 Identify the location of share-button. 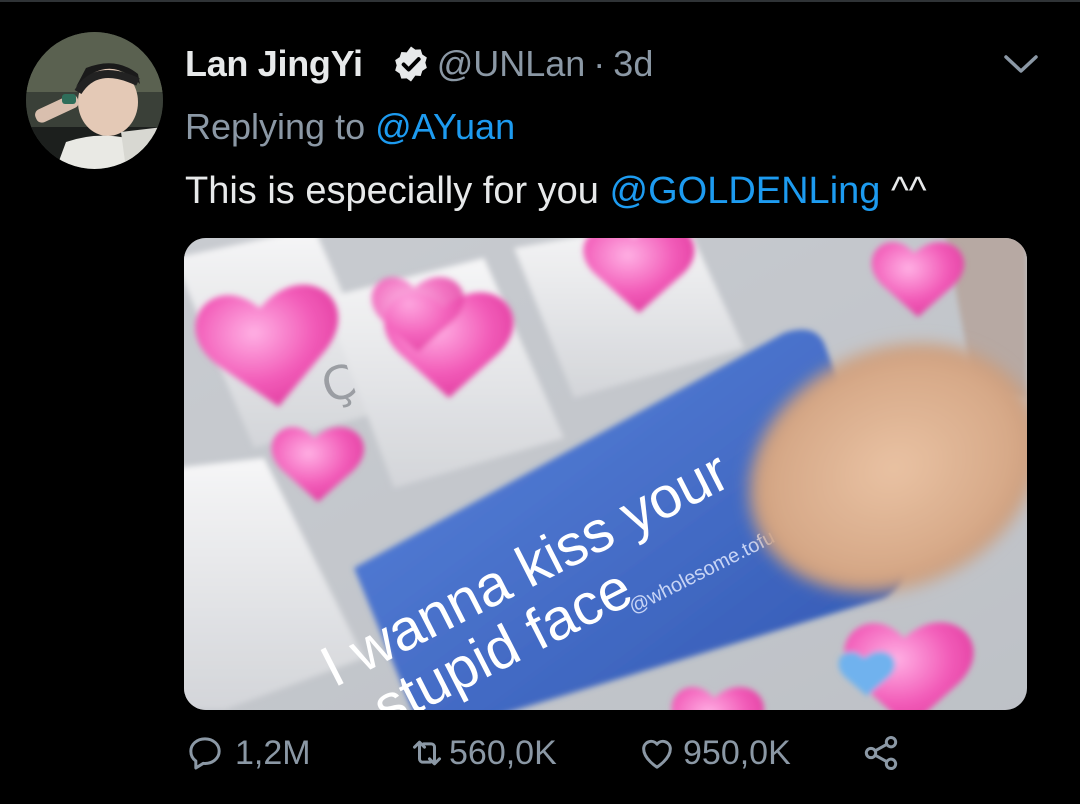
(881, 753).